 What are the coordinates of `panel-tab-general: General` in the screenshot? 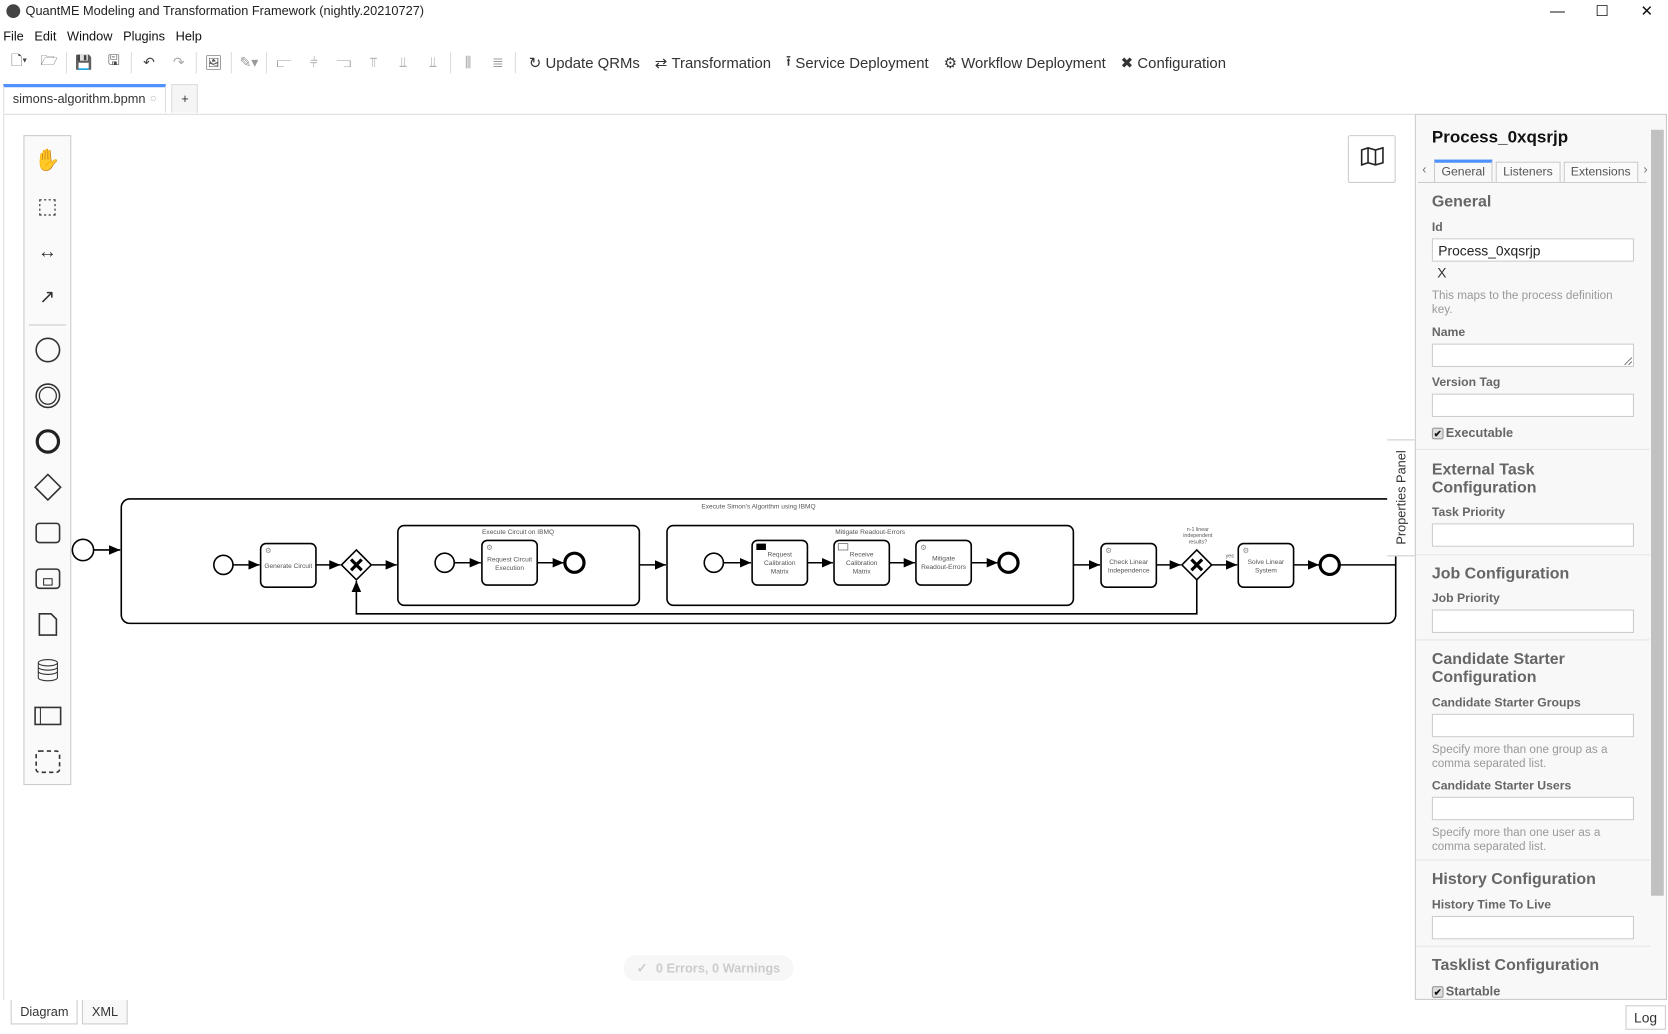 It's located at (1463, 170).